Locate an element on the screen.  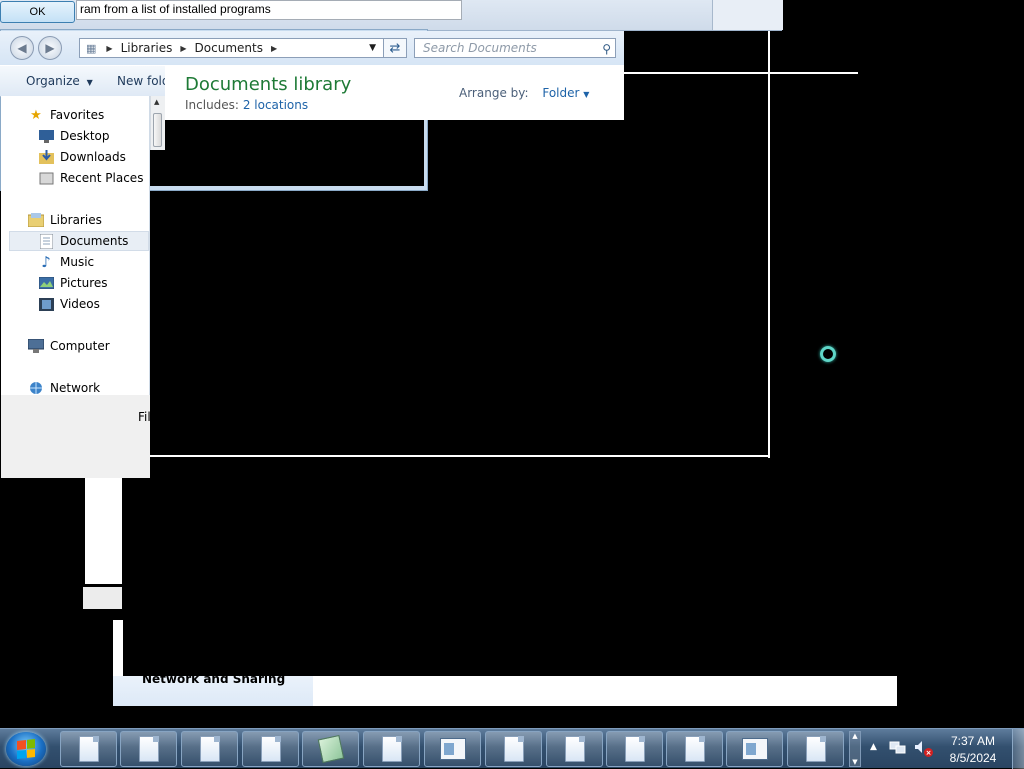
nav-item-desktop: Desktop is located at coordinates (75, 136).